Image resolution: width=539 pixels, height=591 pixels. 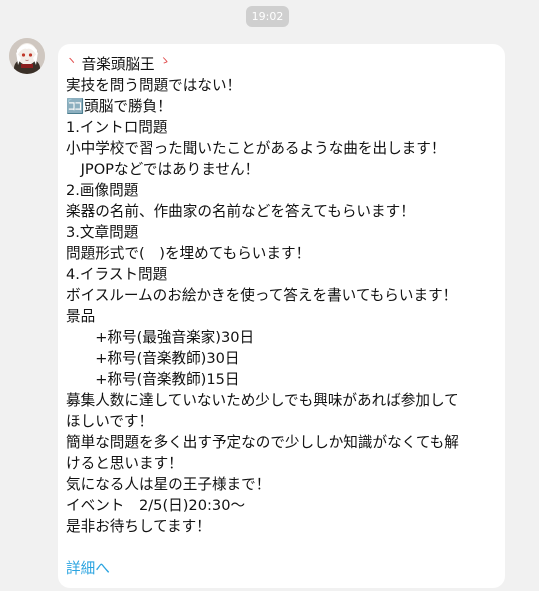 I want to click on message-line: 是非お待ちしてます！, so click(x=138, y=526).